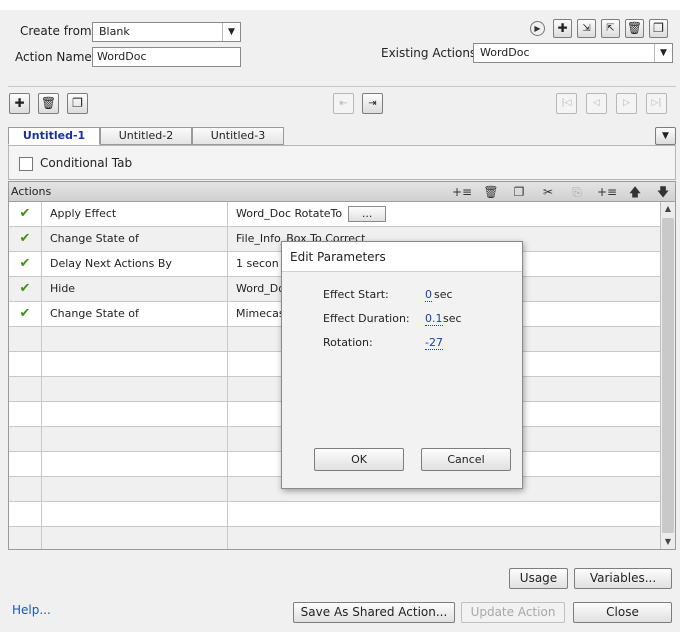 This screenshot has width=680, height=632. What do you see at coordinates (238, 136) in the screenshot?
I see `tab-untitled-3: Untitled-3` at bounding box center [238, 136].